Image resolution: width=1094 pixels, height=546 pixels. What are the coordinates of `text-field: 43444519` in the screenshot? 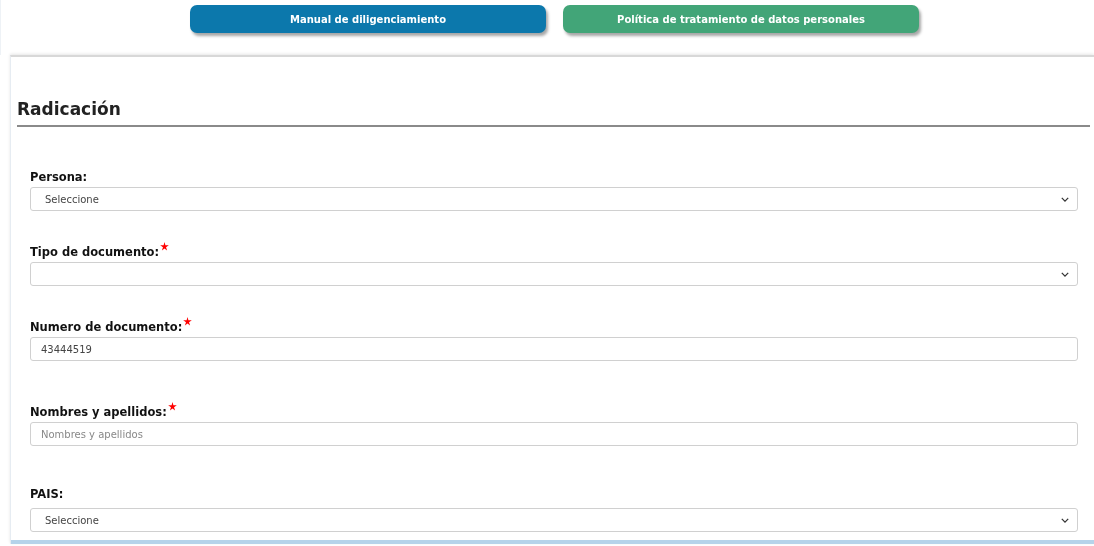 It's located at (554, 349).